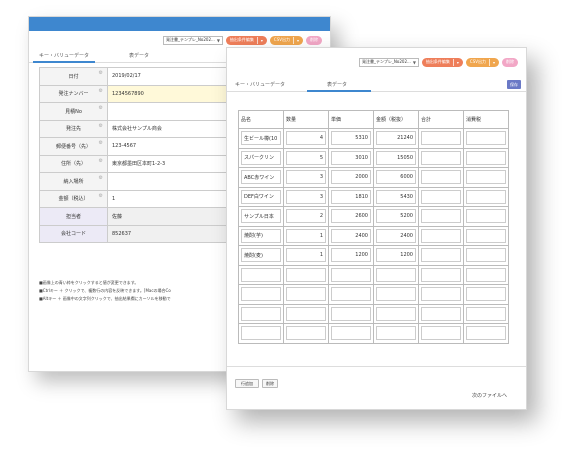 The image size is (578, 449). What do you see at coordinates (489, 395) in the screenshot?
I see `next-file-link: 次のファイルへ` at bounding box center [489, 395].